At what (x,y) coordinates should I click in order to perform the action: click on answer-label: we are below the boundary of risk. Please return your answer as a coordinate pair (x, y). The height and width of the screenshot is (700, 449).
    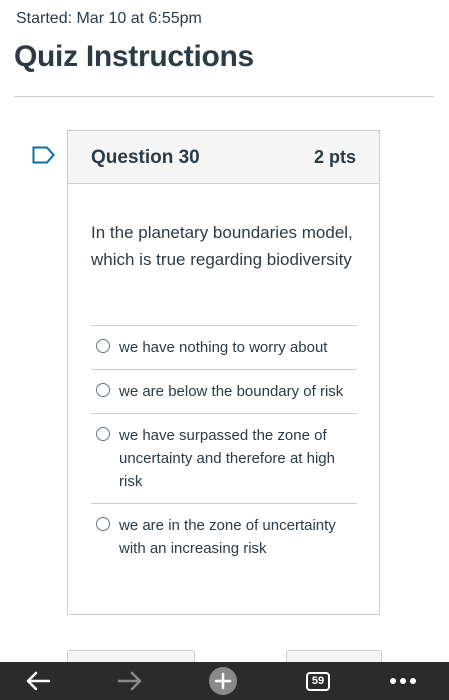
    Looking at the image, I should click on (231, 391).